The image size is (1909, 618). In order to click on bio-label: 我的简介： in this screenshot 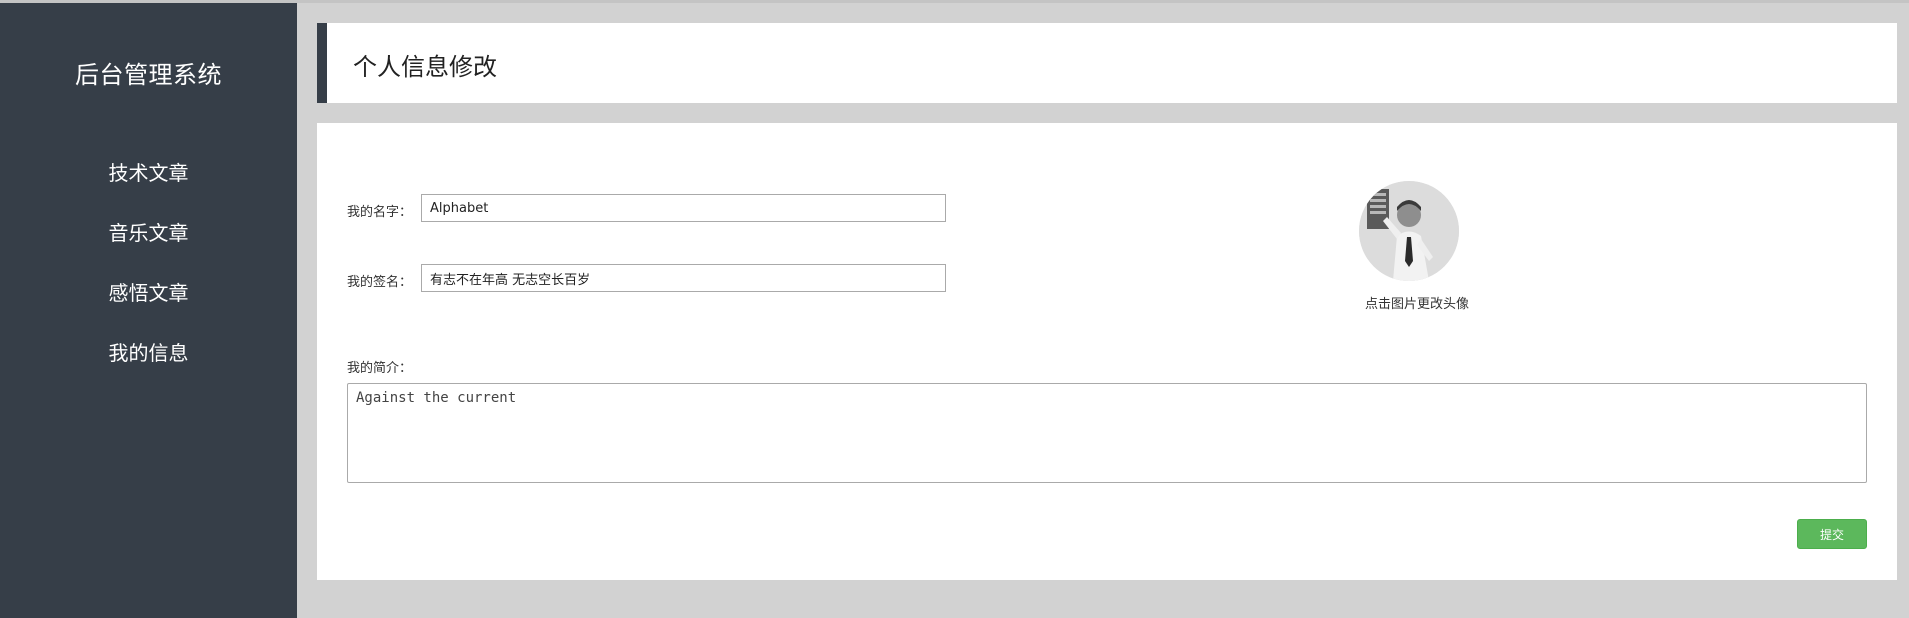, I will do `click(380, 368)`.